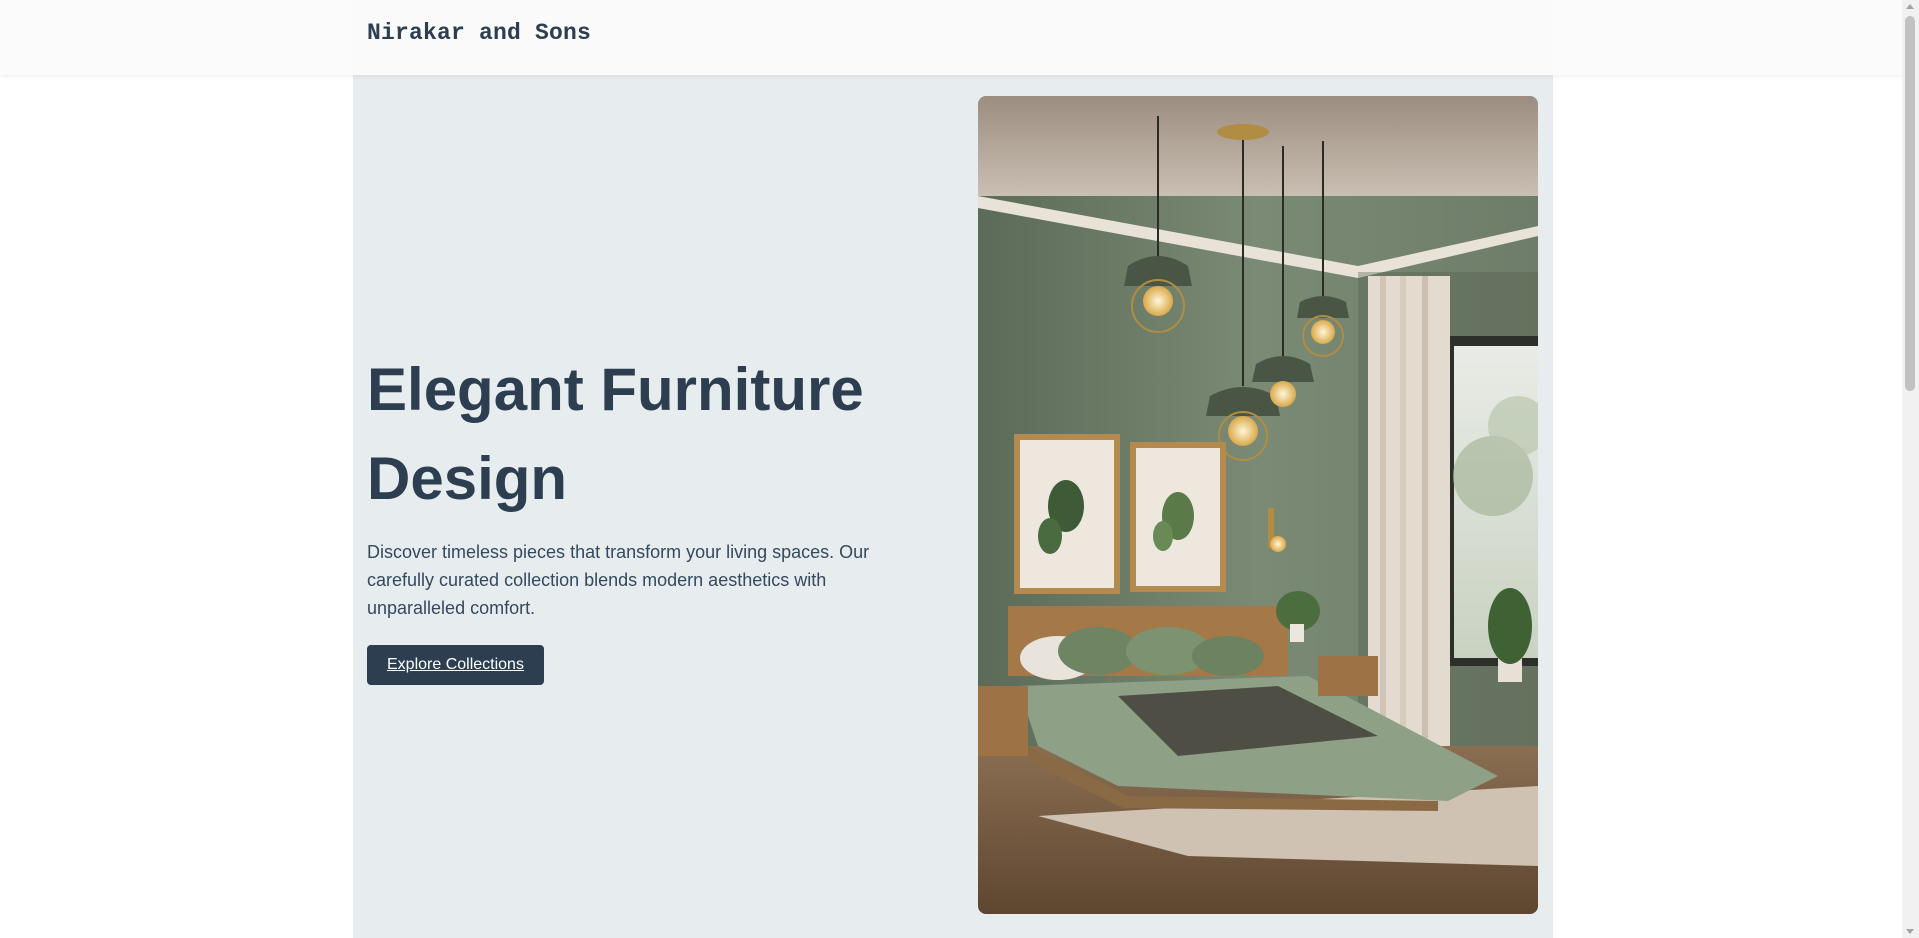 This screenshot has height=938, width=1919. I want to click on scroll-down-icon, so click(1910, 931).